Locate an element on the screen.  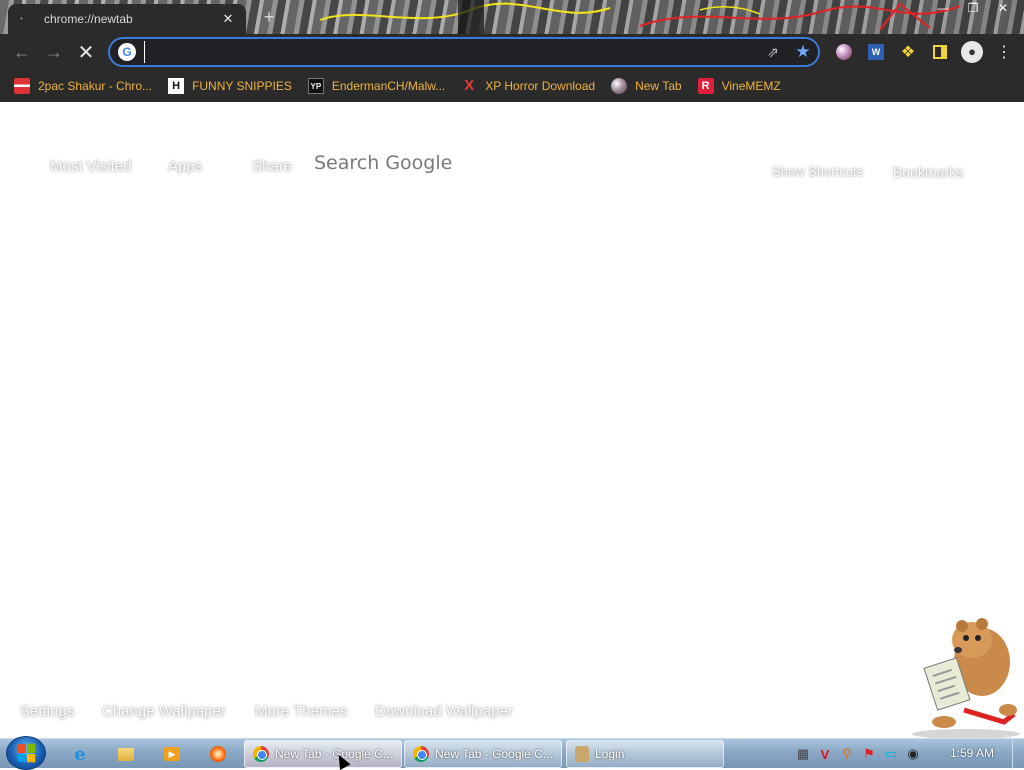
taskbar-clock: 1:59 AM is located at coordinates (972, 753).